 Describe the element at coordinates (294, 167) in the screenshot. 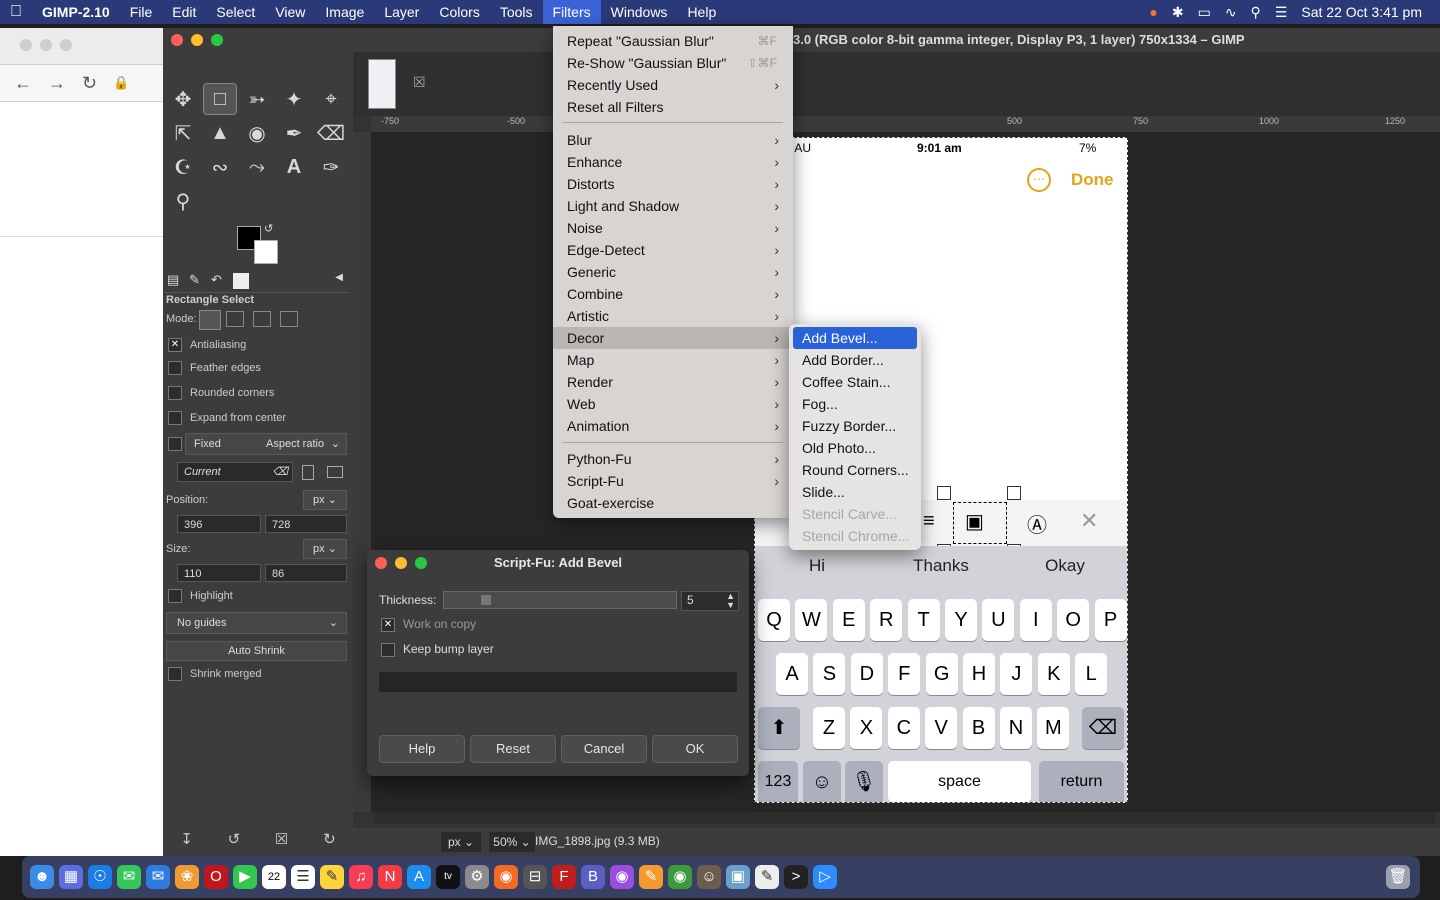

I see `text-tool-icon: A` at that location.